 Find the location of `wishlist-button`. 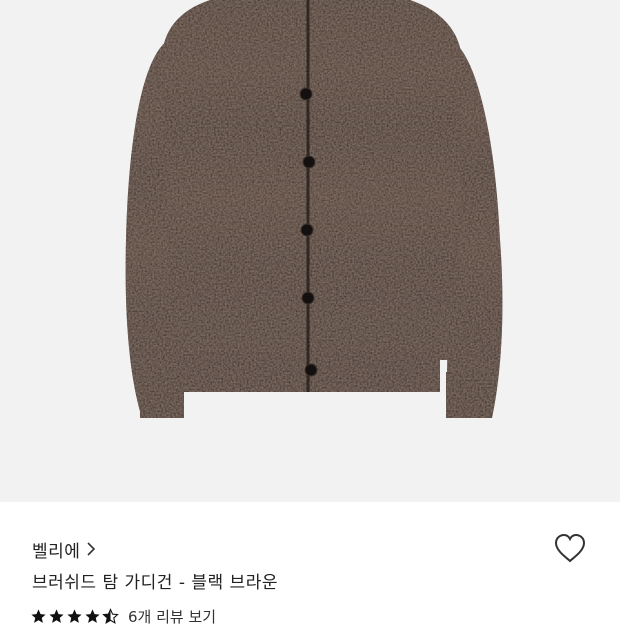

wishlist-button is located at coordinates (570, 550).